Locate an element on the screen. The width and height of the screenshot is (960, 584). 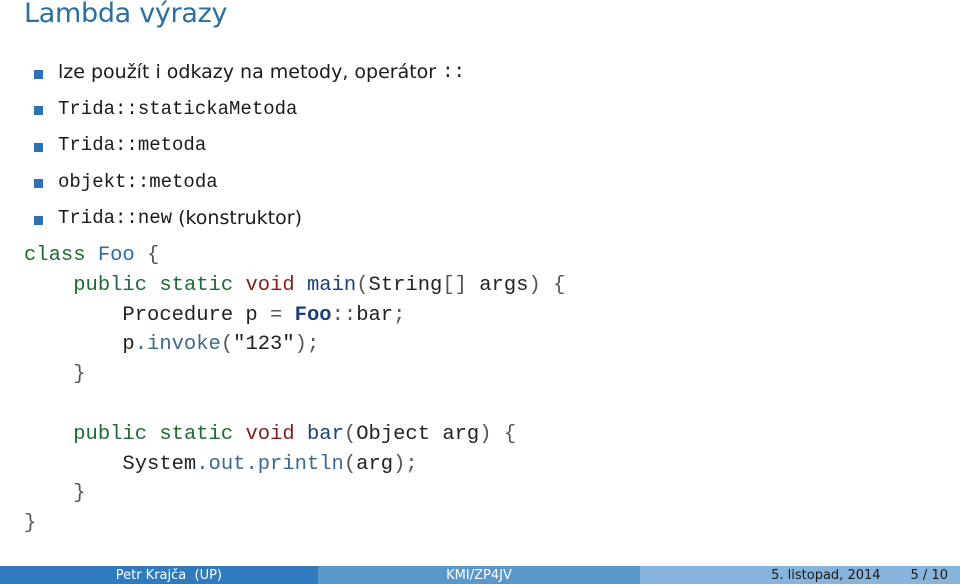
code-line: System.out.println(arg); is located at coordinates (294, 465).